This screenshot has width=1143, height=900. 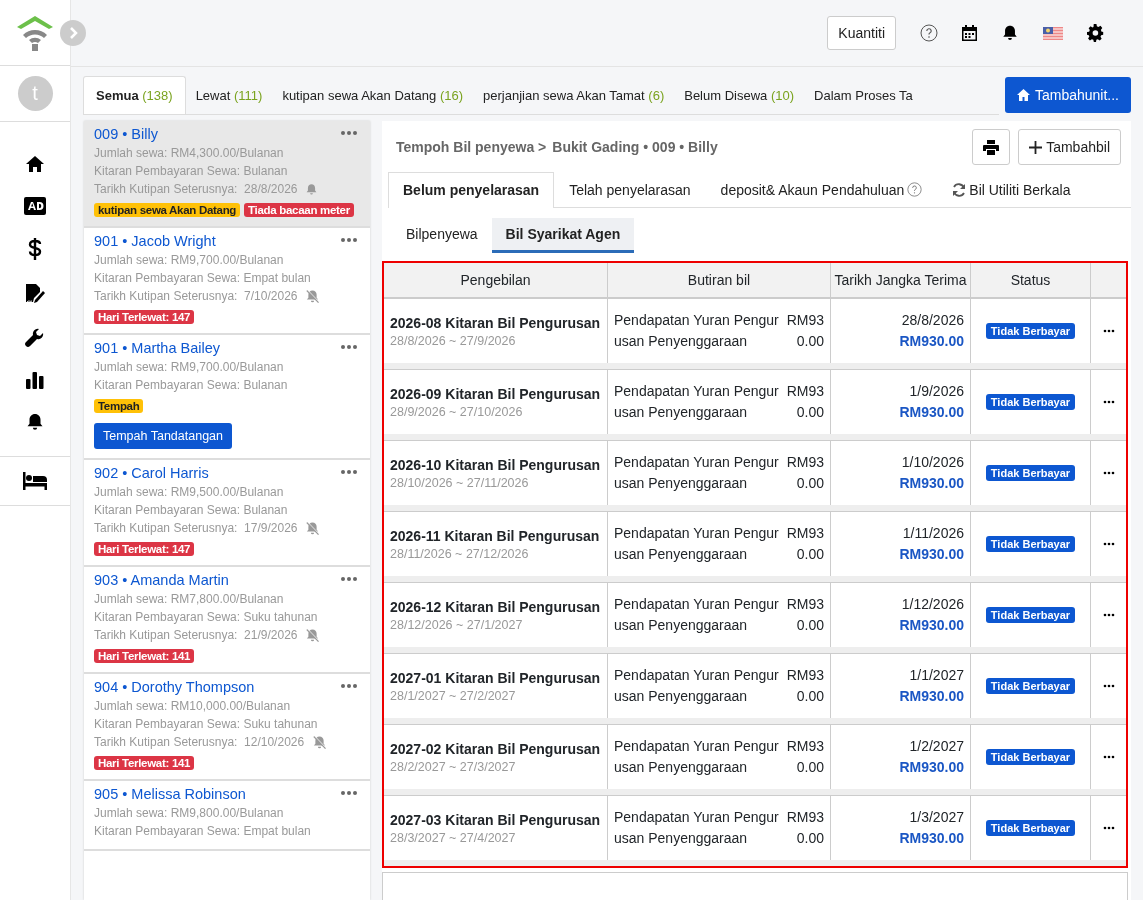 What do you see at coordinates (495, 606) in the screenshot?
I see `bill-title: 2026-12 Kitaran Bil Pengurusan` at bounding box center [495, 606].